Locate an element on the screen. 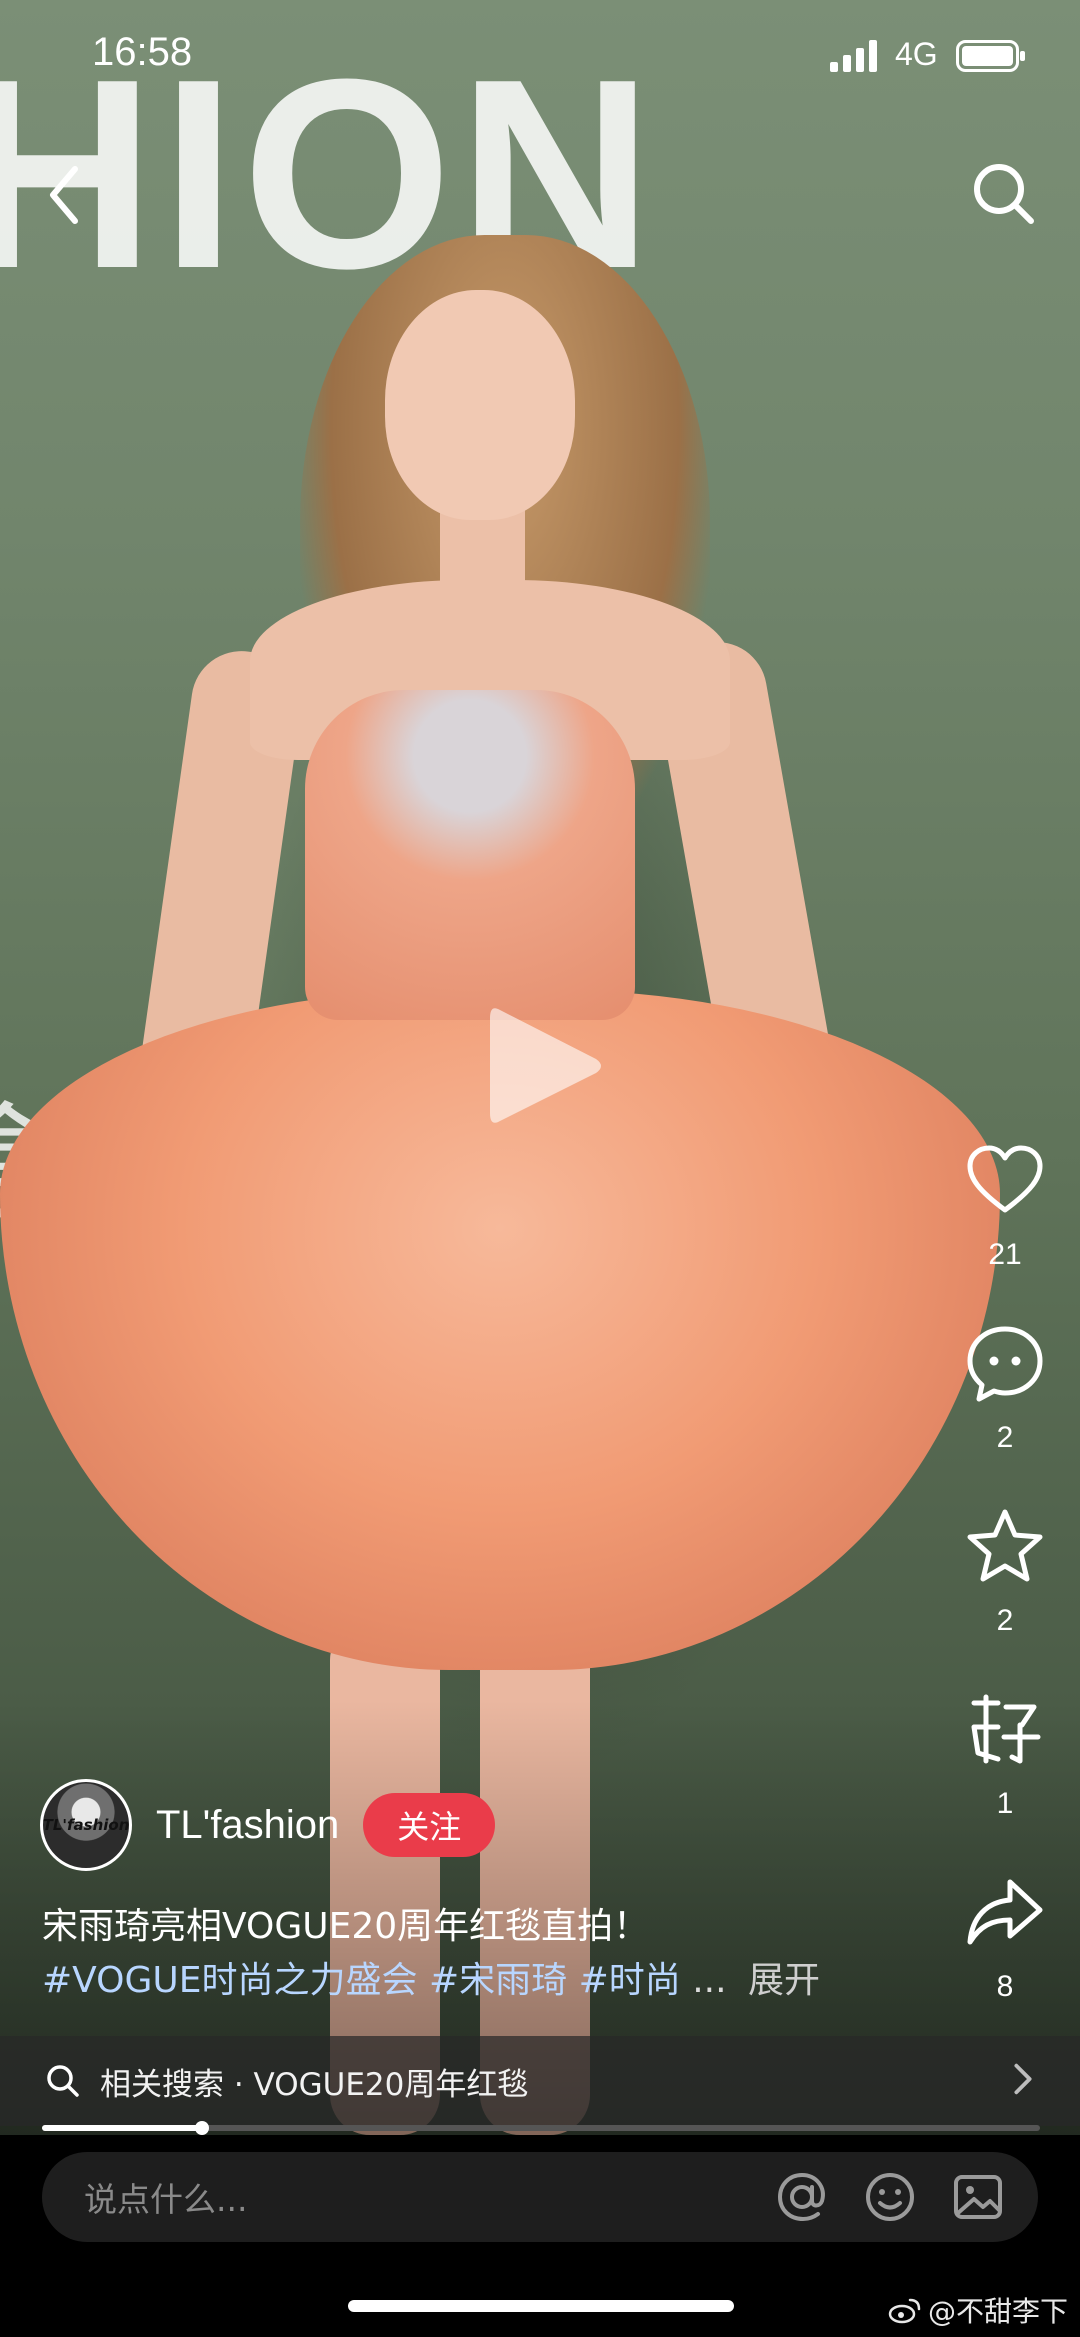  play-icon is located at coordinates (543, 1065).